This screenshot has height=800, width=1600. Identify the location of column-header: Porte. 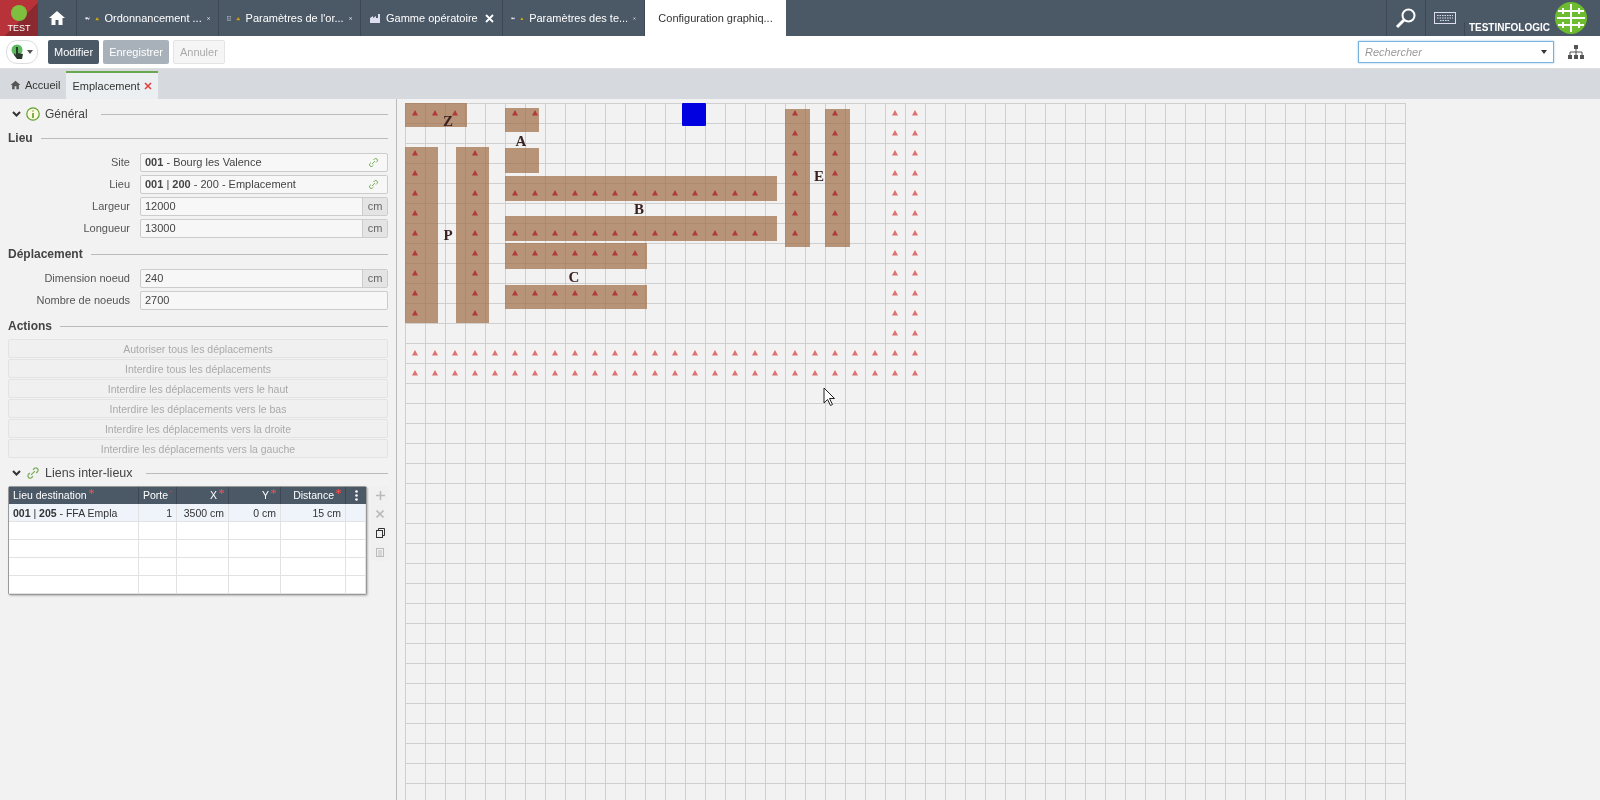
(156, 495).